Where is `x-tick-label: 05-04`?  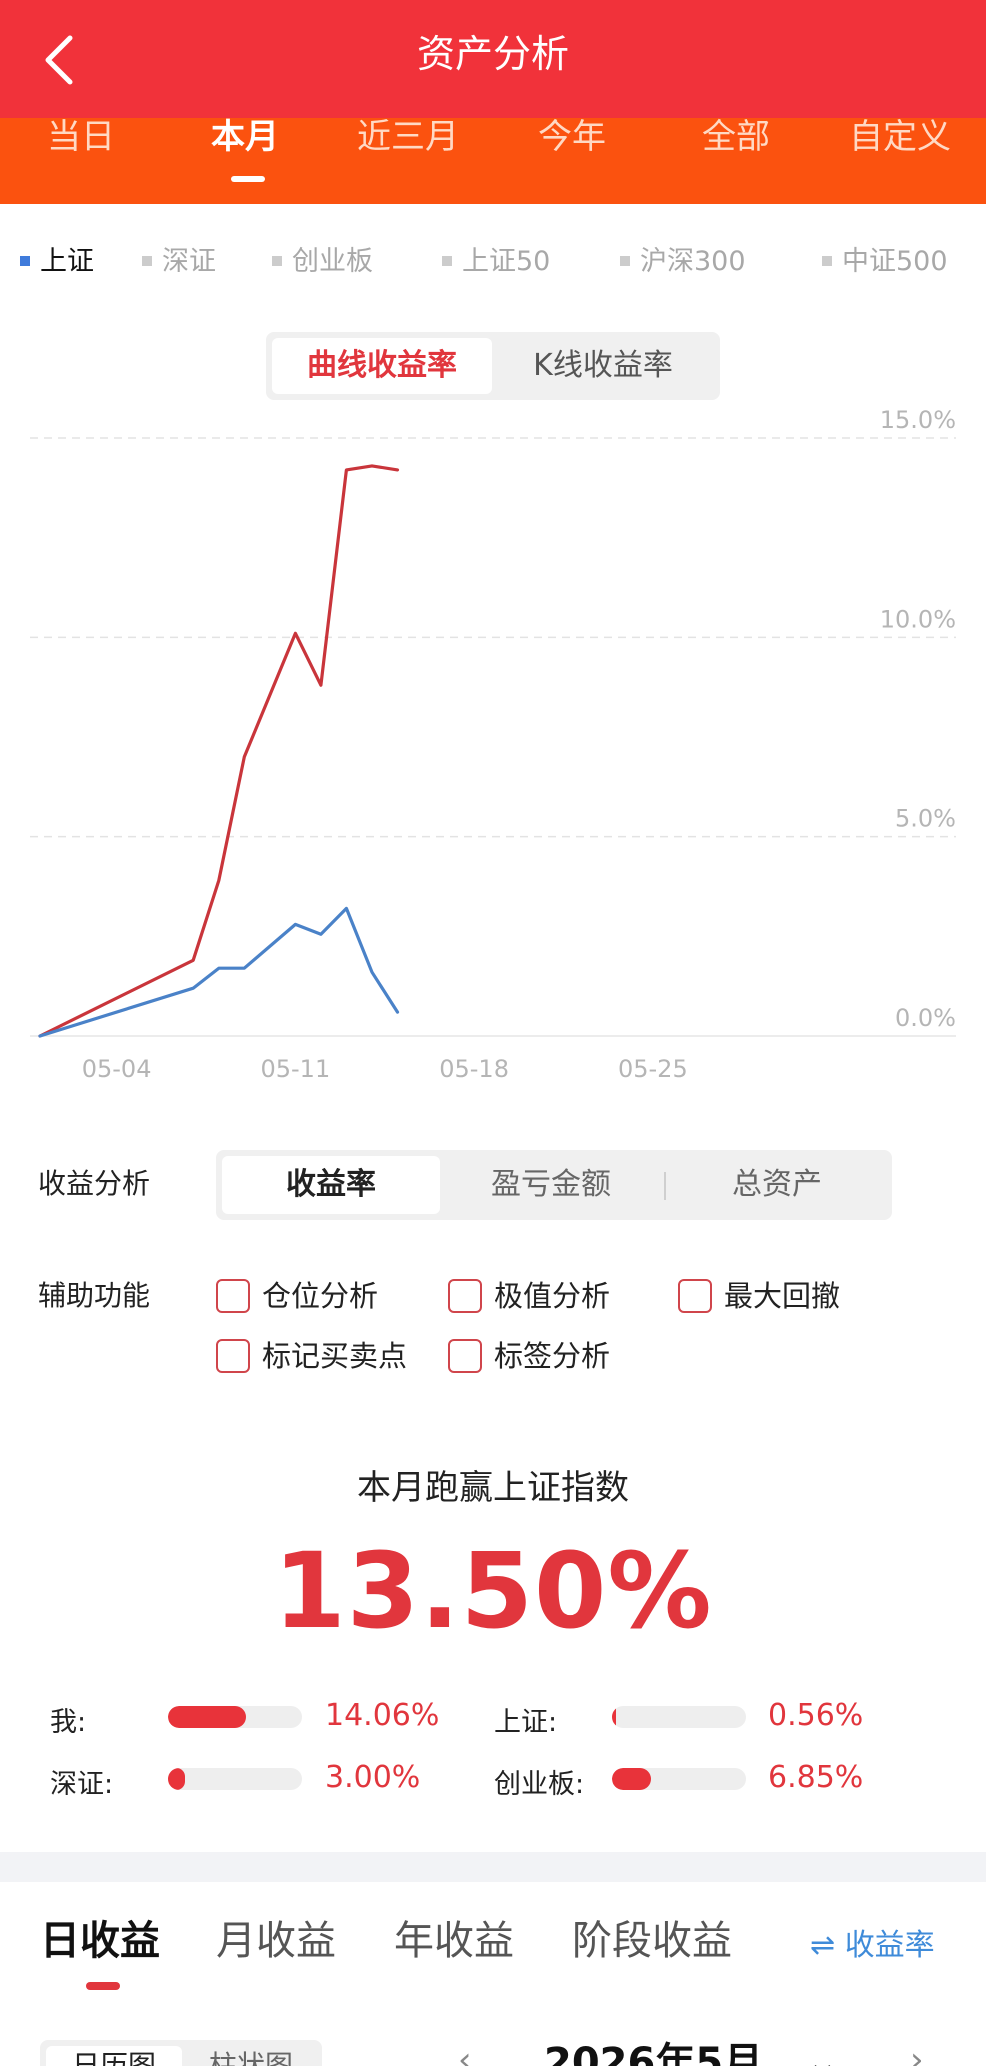
x-tick-label: 05-04 is located at coordinates (117, 1069).